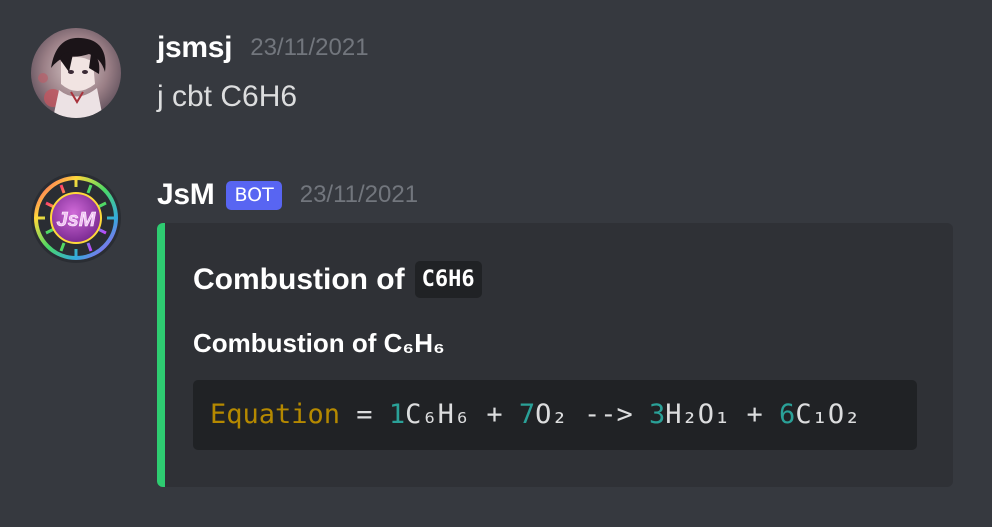 The width and height of the screenshot is (992, 527). Describe the element at coordinates (397, 414) in the screenshot. I see `coef-1: 1` at that location.